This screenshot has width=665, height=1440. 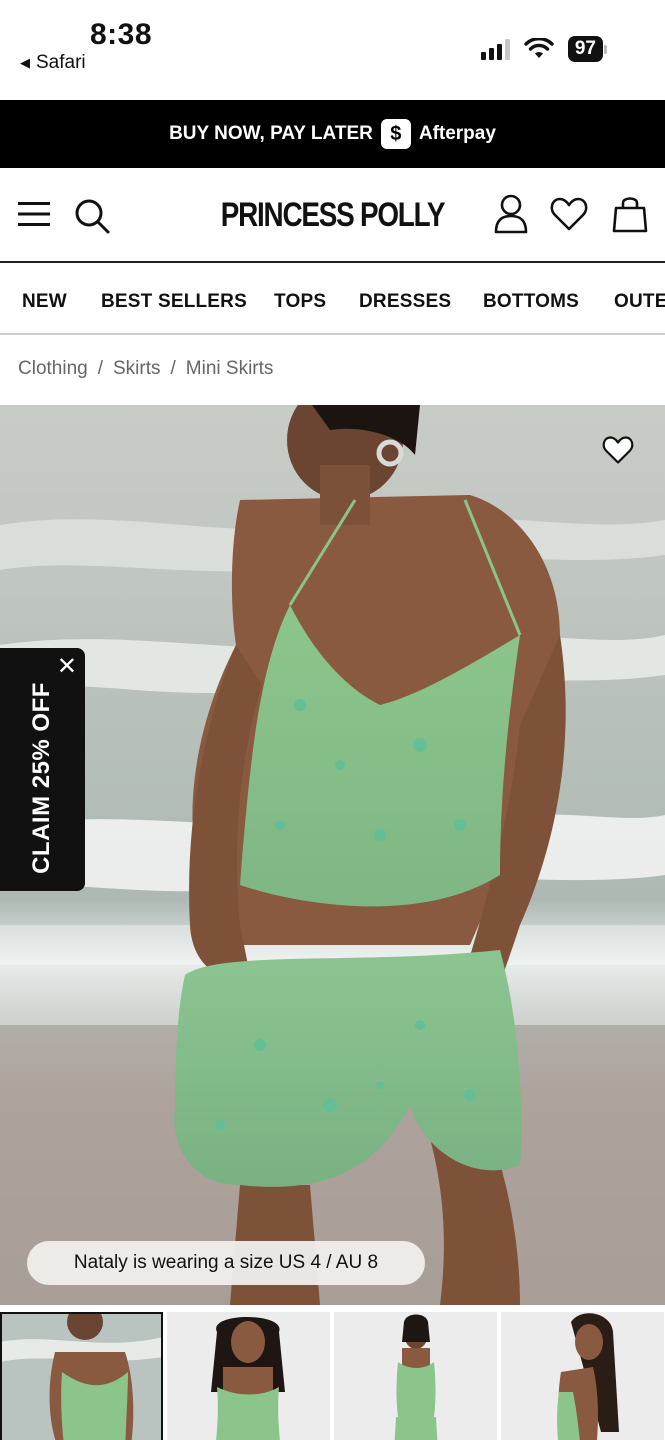 I want to click on breadcrumb: Clothing / Skirts / Mini Skirts, so click(x=145, y=369).